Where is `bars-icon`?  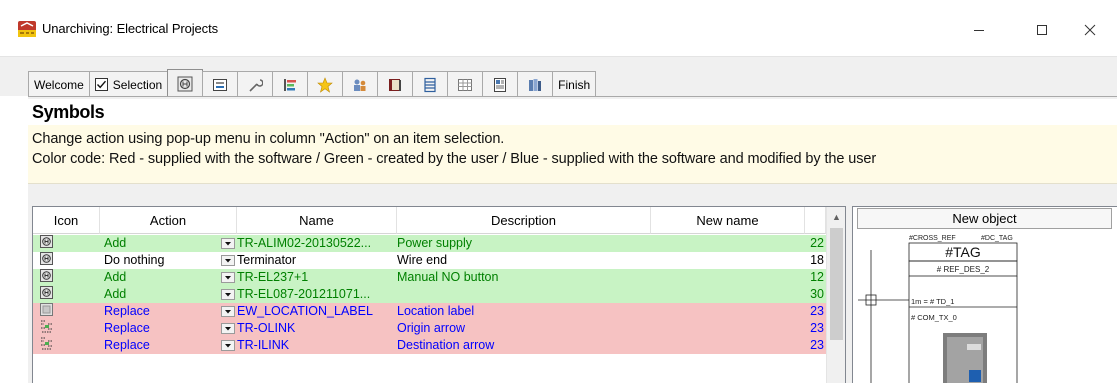 bars-icon is located at coordinates (290, 84).